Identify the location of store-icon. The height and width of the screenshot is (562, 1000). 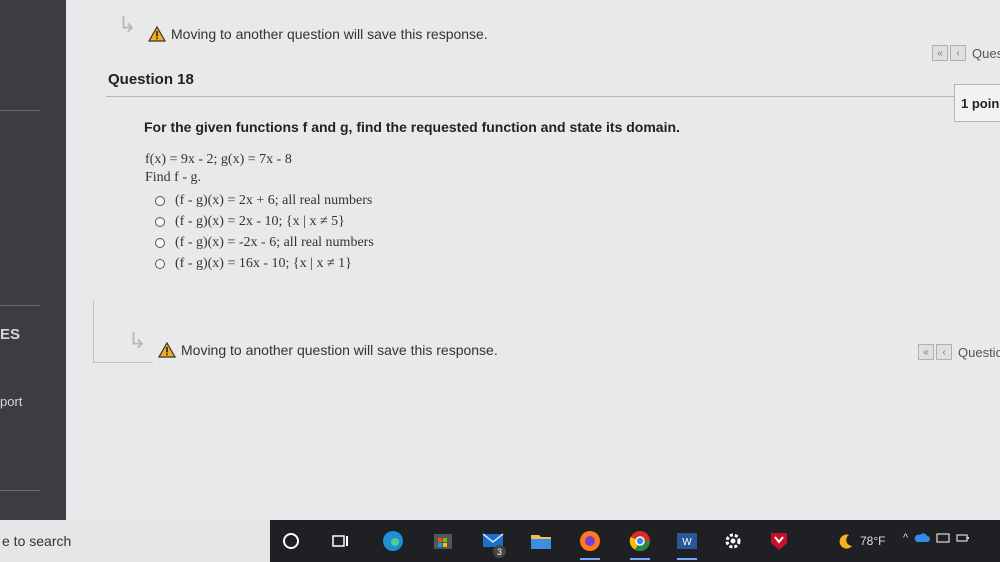
(443, 541).